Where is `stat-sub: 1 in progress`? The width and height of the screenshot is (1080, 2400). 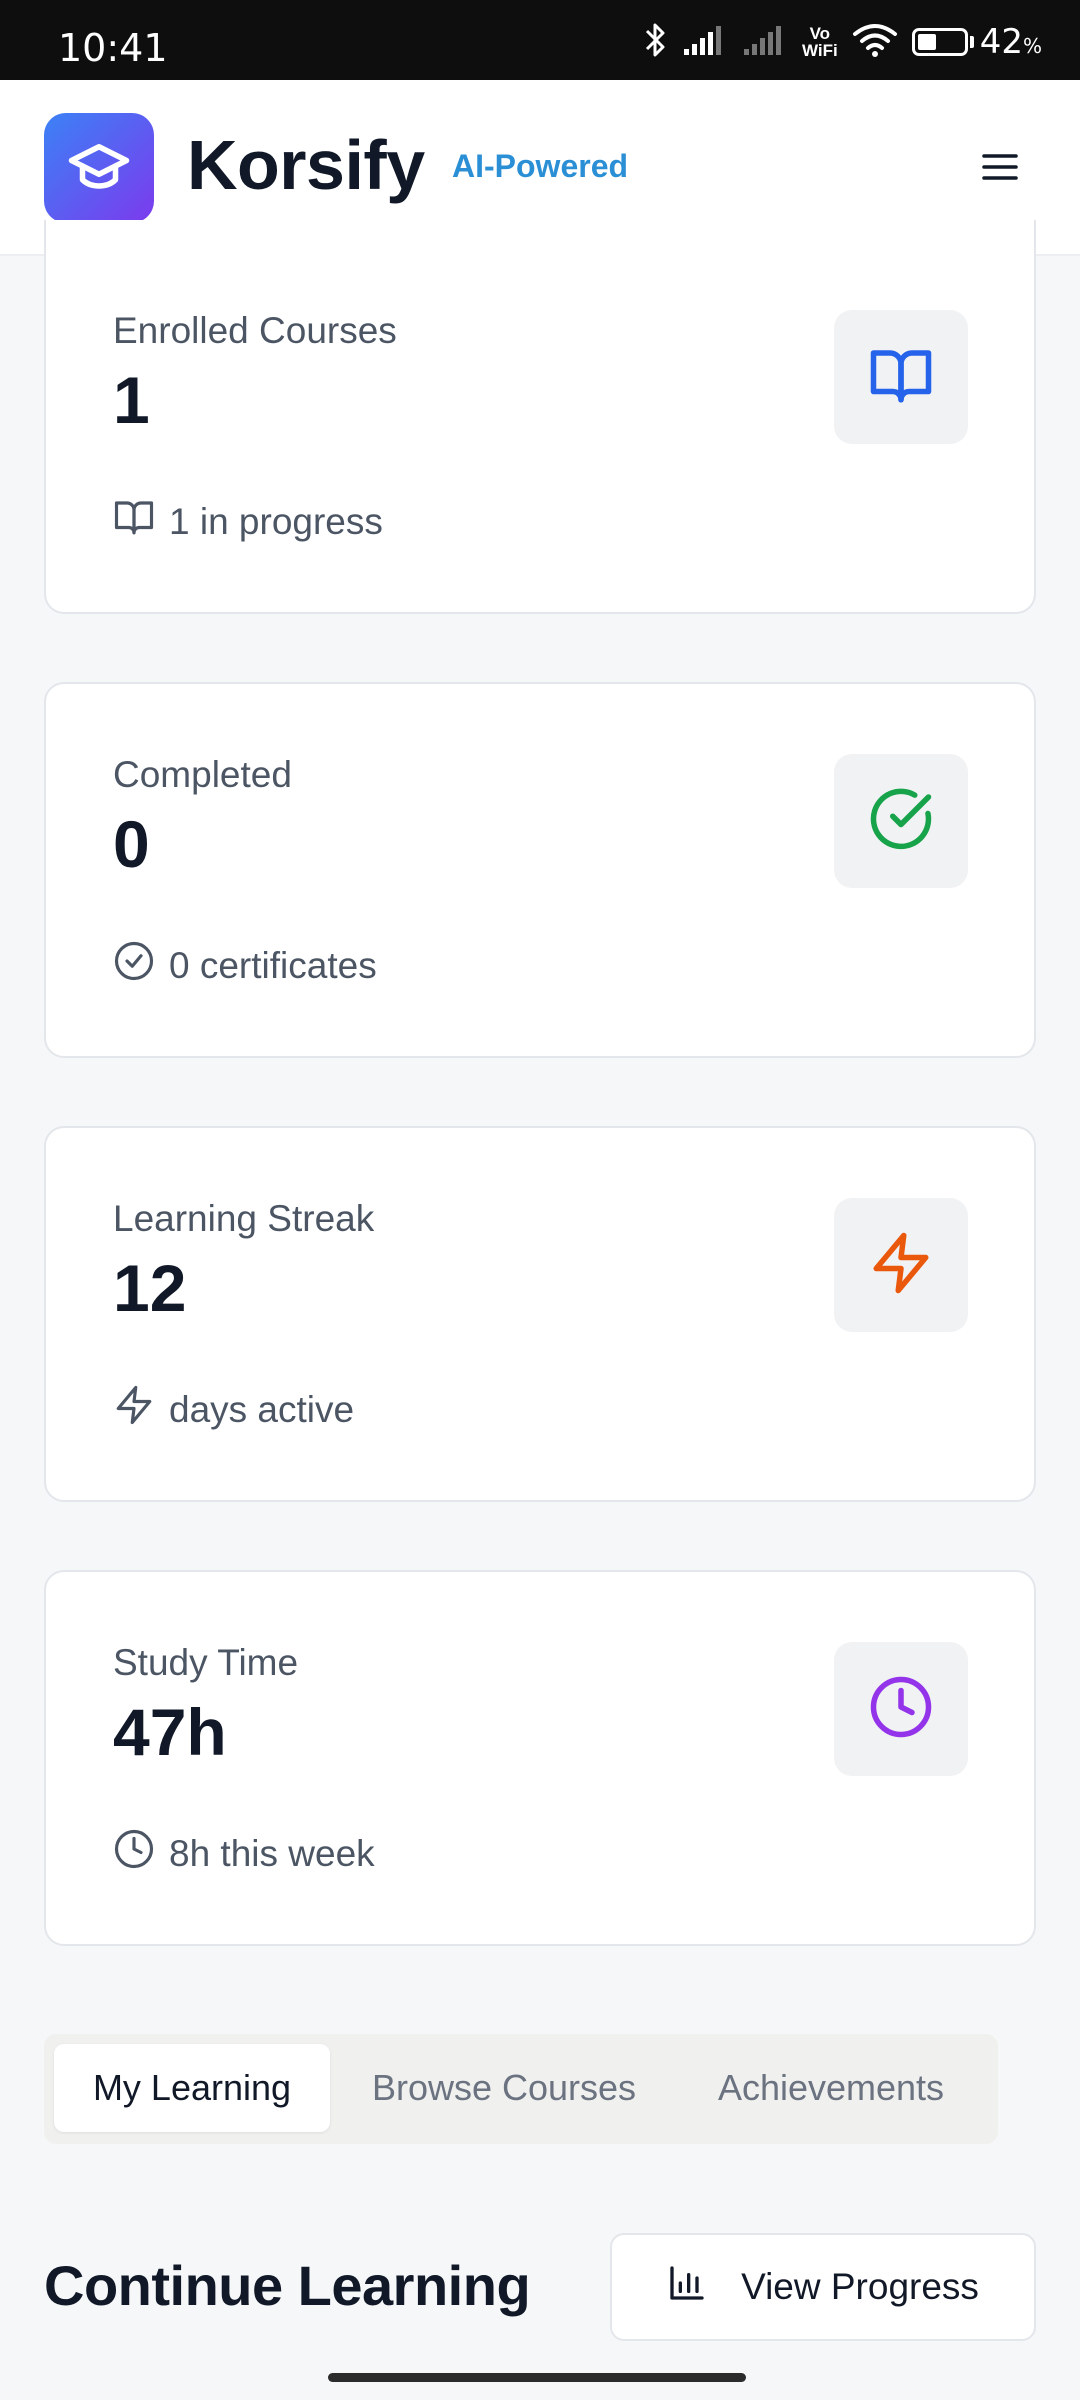 stat-sub: 1 in progress is located at coordinates (248, 521).